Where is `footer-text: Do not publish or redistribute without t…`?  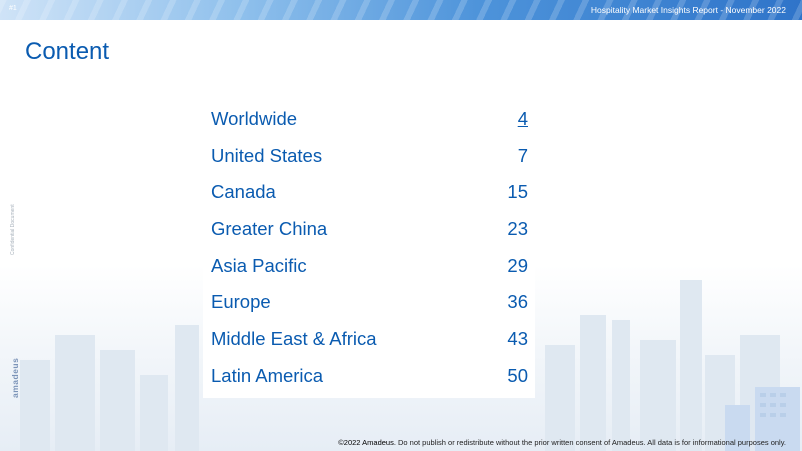 footer-text: Do not publish or redistribute without t… is located at coordinates (590, 442).